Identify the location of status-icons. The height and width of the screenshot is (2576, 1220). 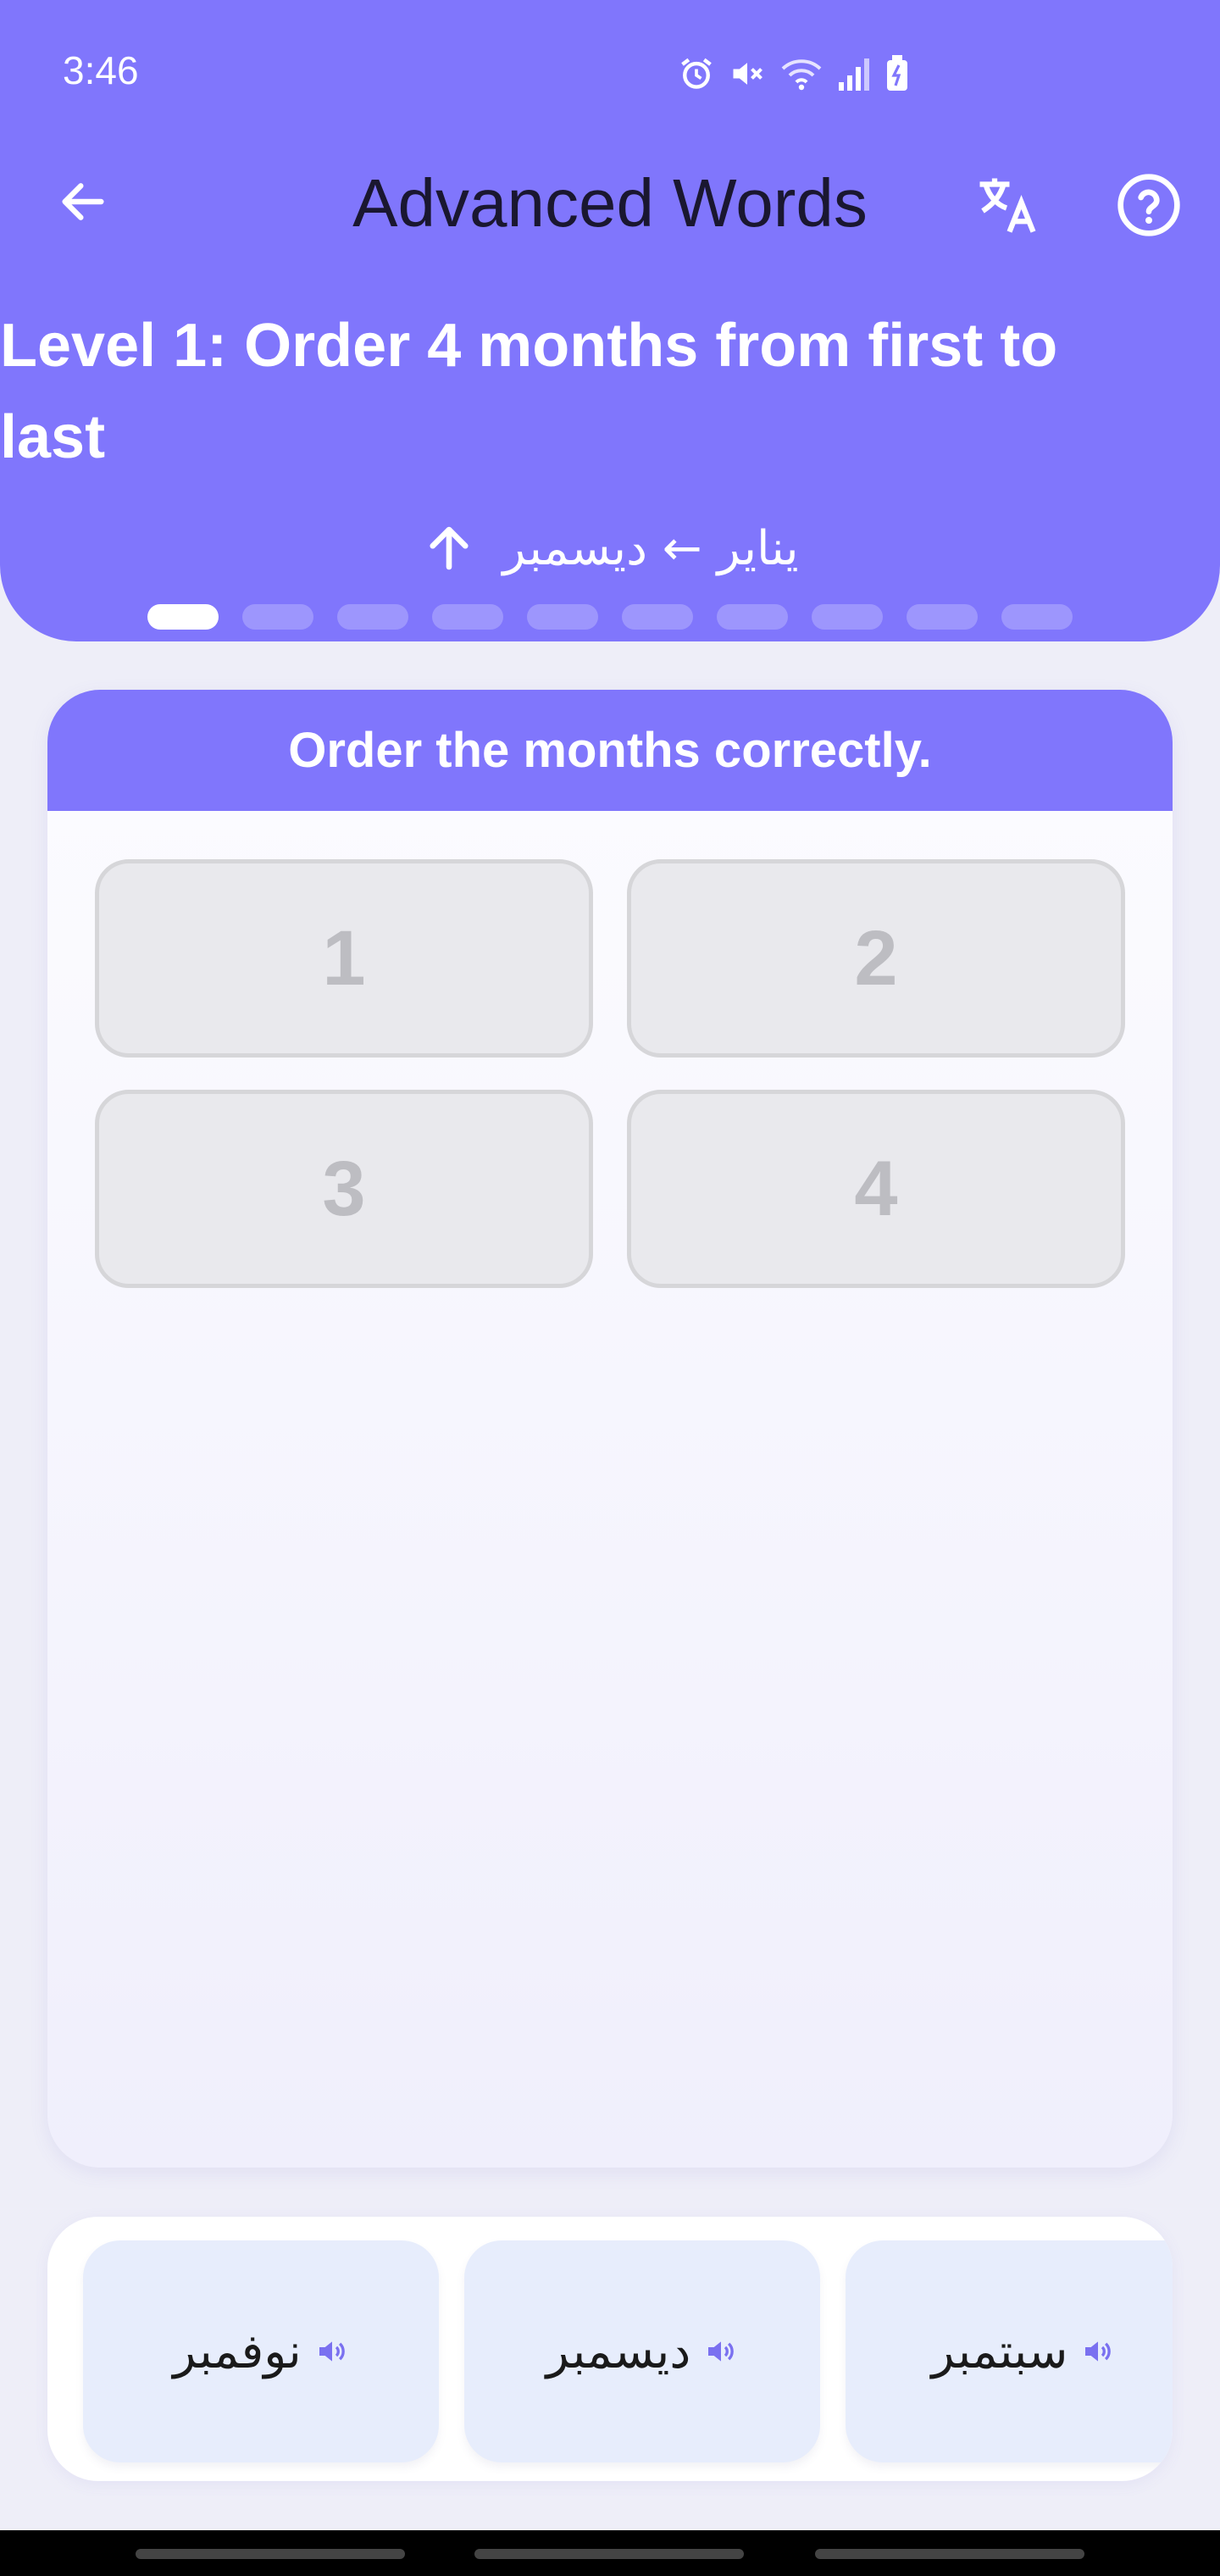
(794, 74).